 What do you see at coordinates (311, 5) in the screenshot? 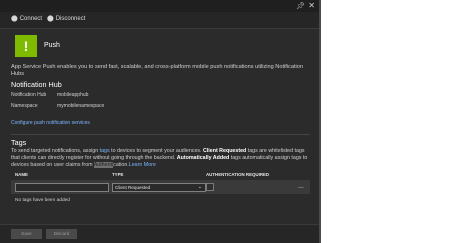
I see `close-icon: ✕` at bounding box center [311, 5].